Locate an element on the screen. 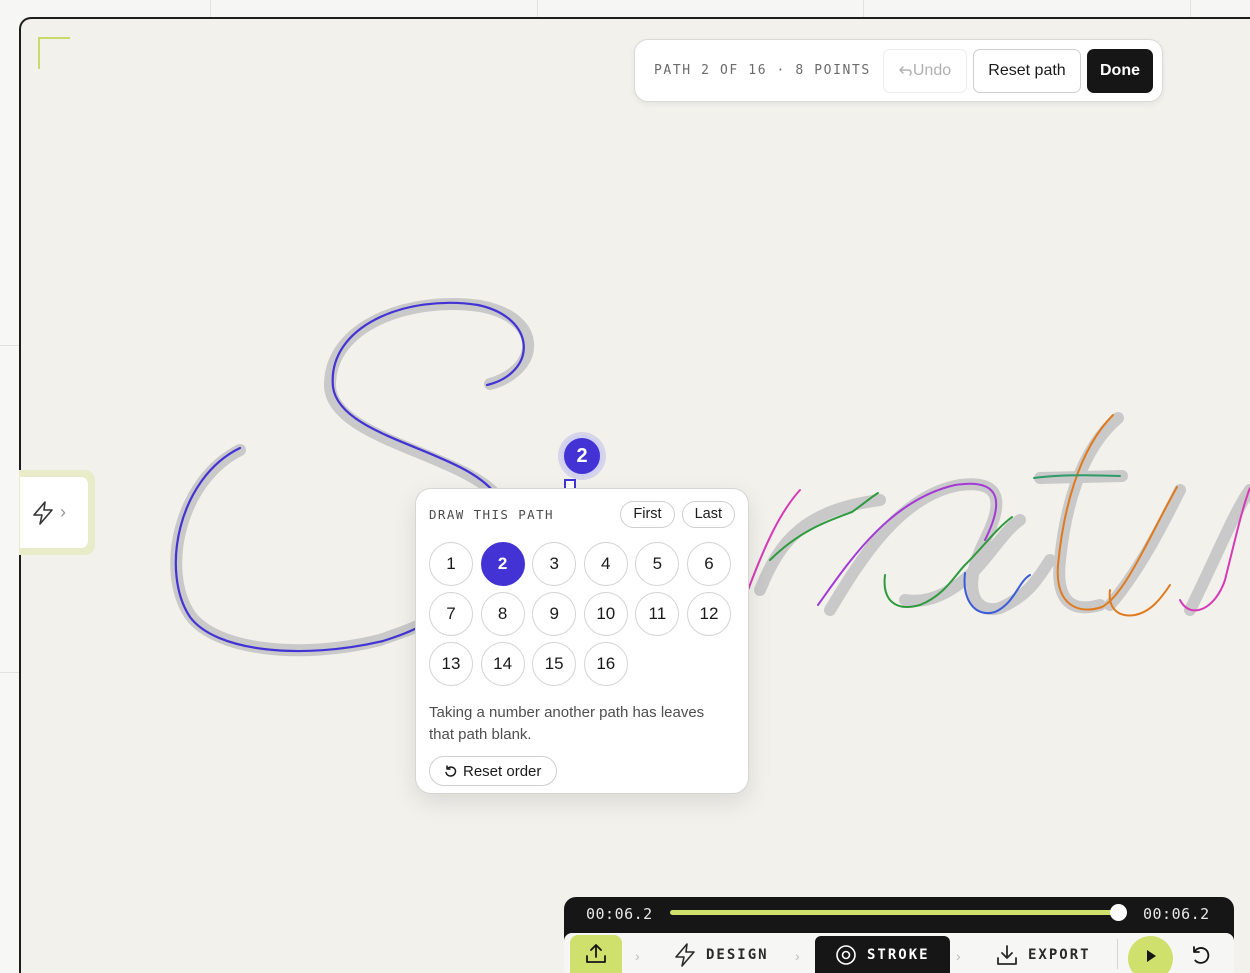 This screenshot has width=1250, height=973. play-icon is located at coordinates (1151, 956).